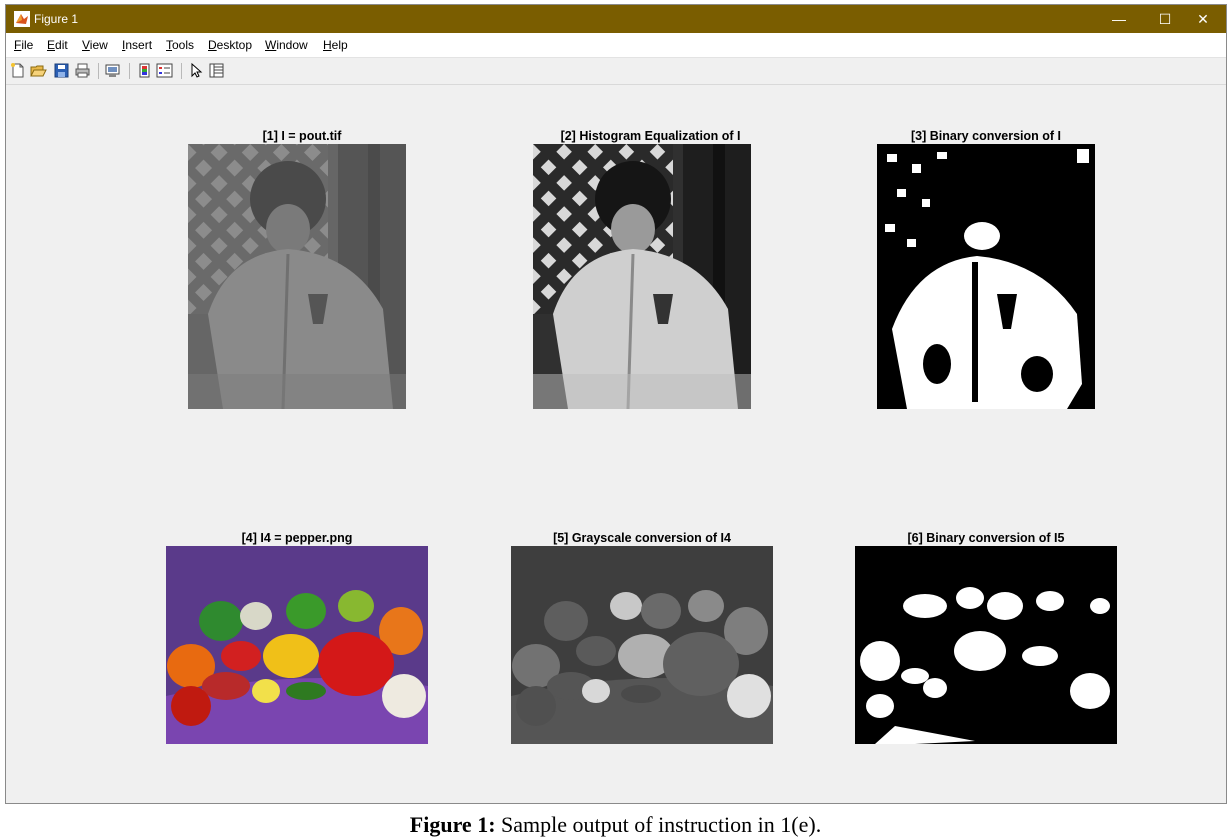 This screenshot has height=840, width=1231. I want to click on subplot-6-title: [6] Binary conversion of I5, so click(986, 538).